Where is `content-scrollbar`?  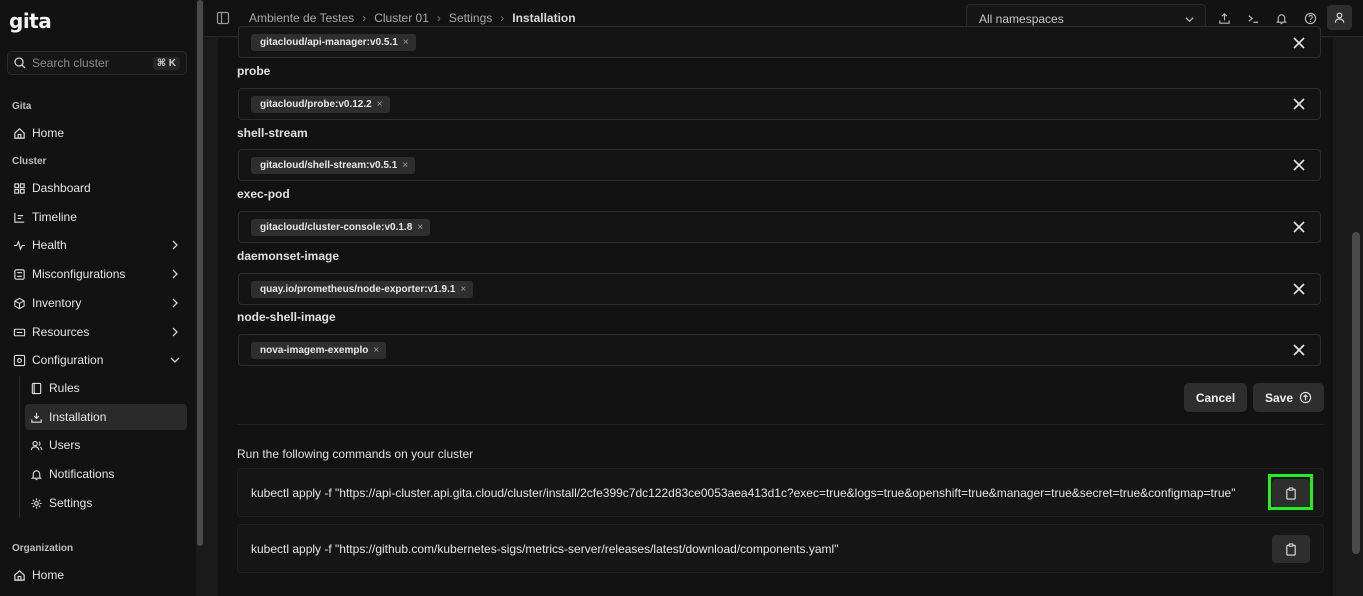
content-scrollbar is located at coordinates (1356, 317).